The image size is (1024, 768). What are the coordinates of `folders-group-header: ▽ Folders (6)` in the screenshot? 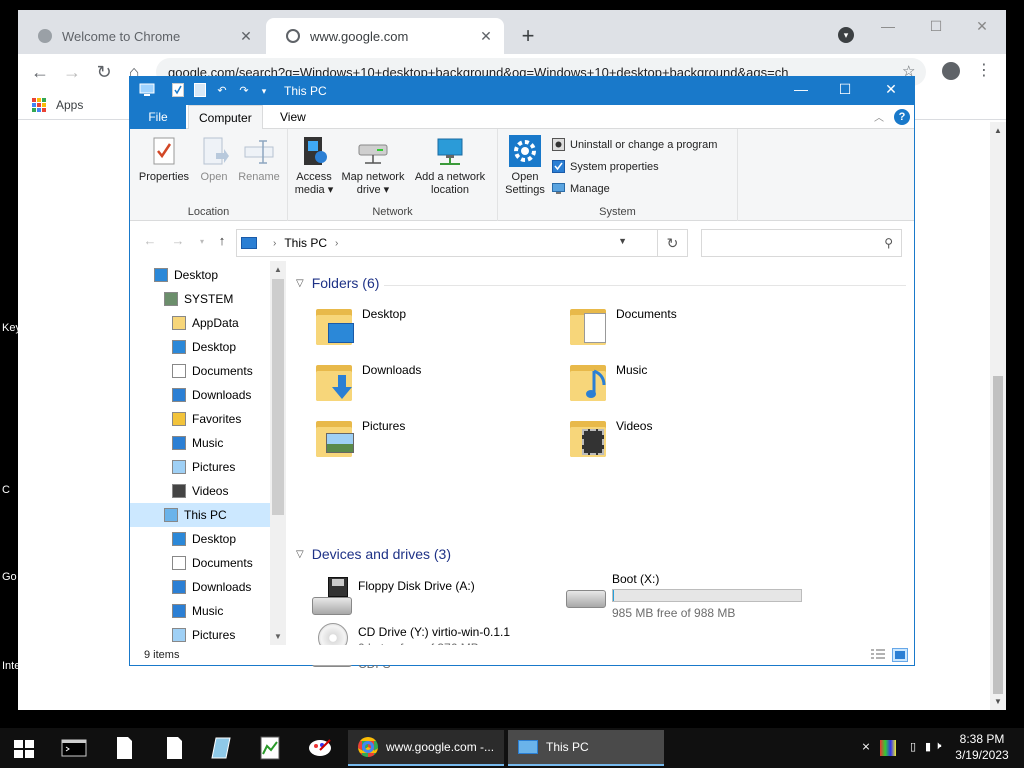 It's located at (337, 283).